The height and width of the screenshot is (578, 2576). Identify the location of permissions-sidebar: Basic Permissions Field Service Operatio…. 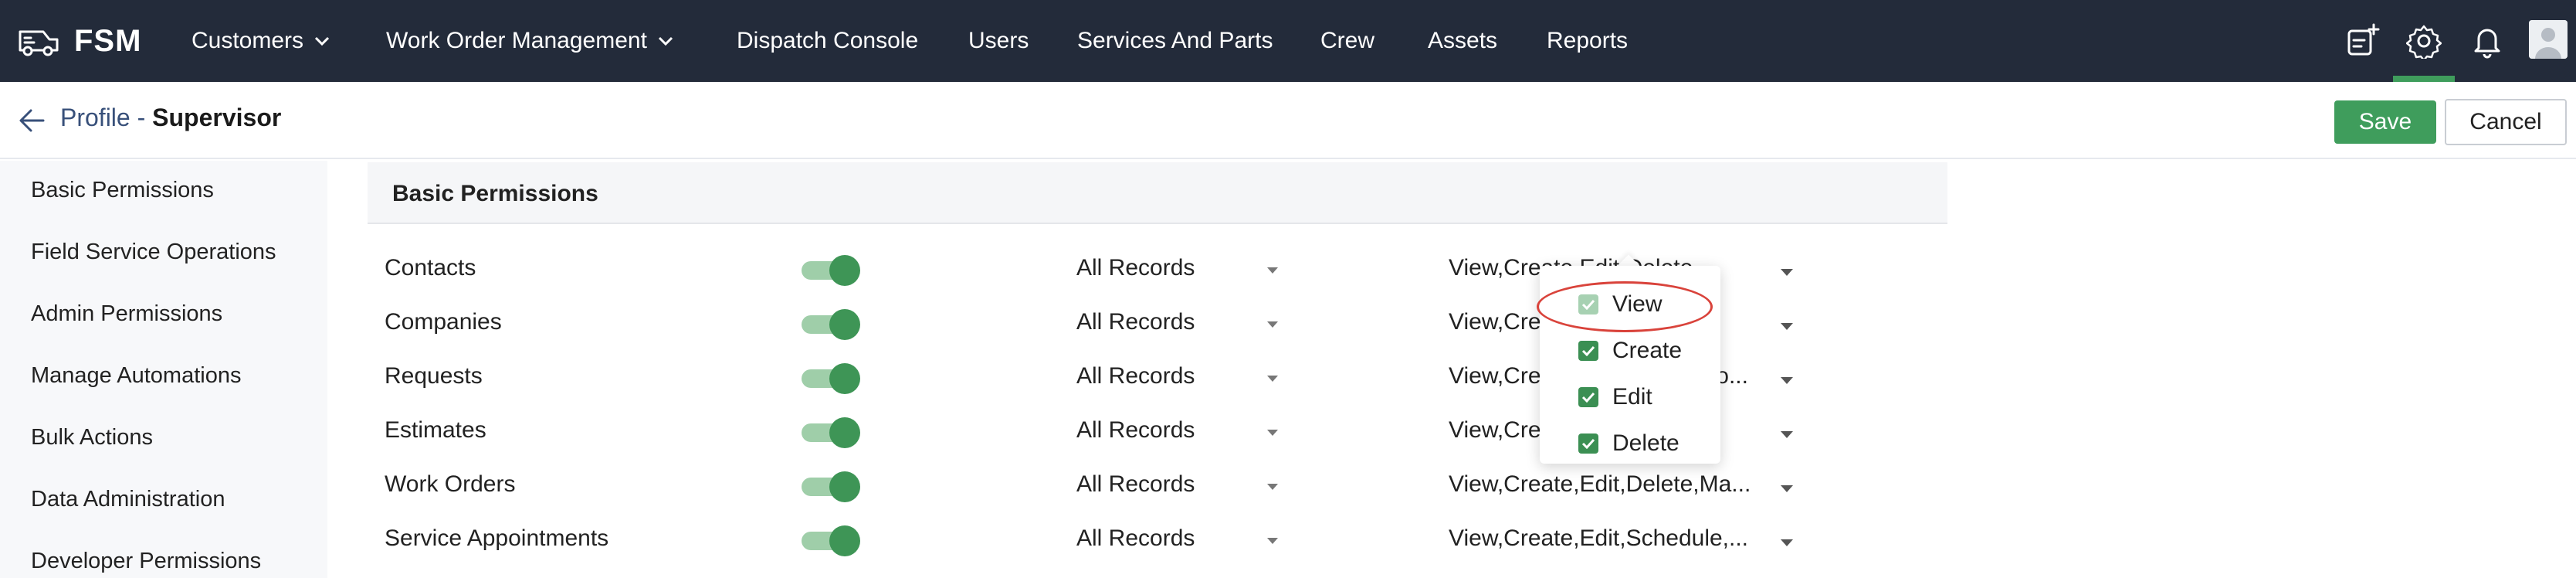
(163, 369).